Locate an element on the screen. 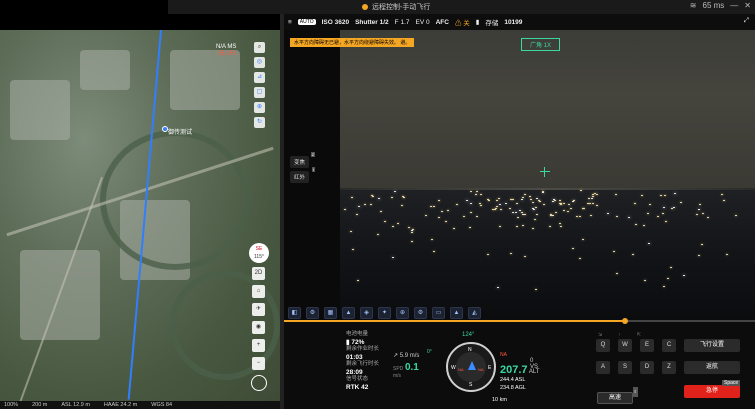 This screenshot has height=409, width=755. ir-camera-button: 红外 I is located at coordinates (303, 175).